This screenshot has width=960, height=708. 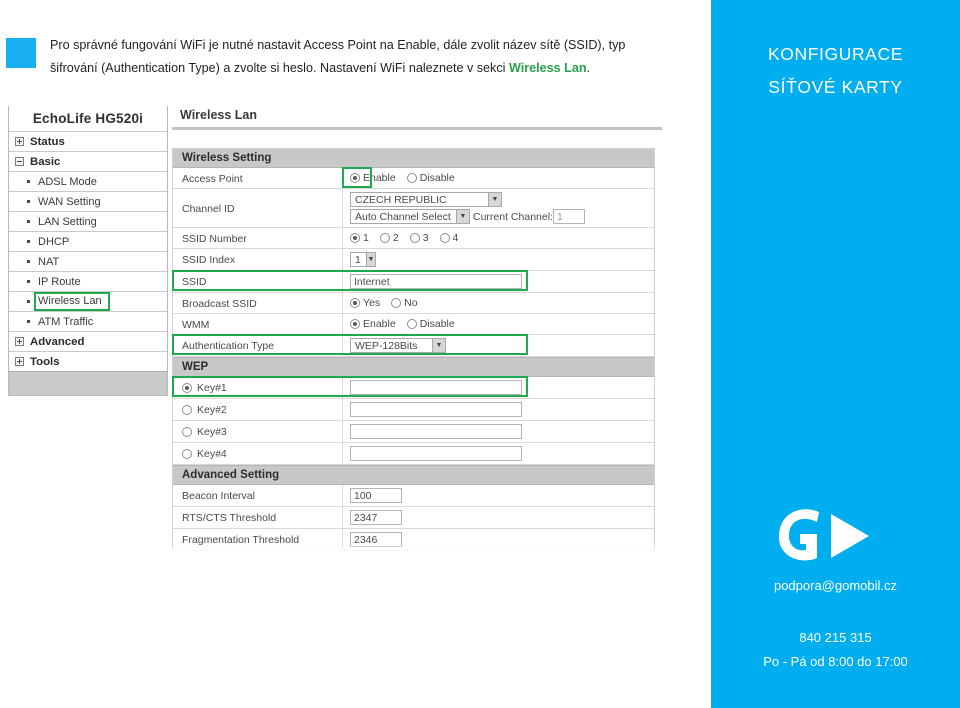 I want to click on blue-square-bullet-icon, so click(x=21, y=53).